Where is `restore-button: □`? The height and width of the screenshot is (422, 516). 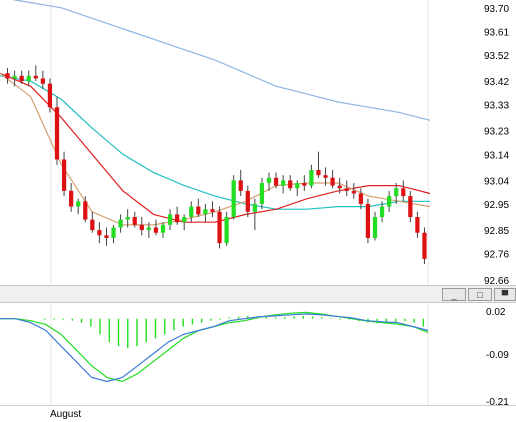 restore-button: □ is located at coordinates (480, 294).